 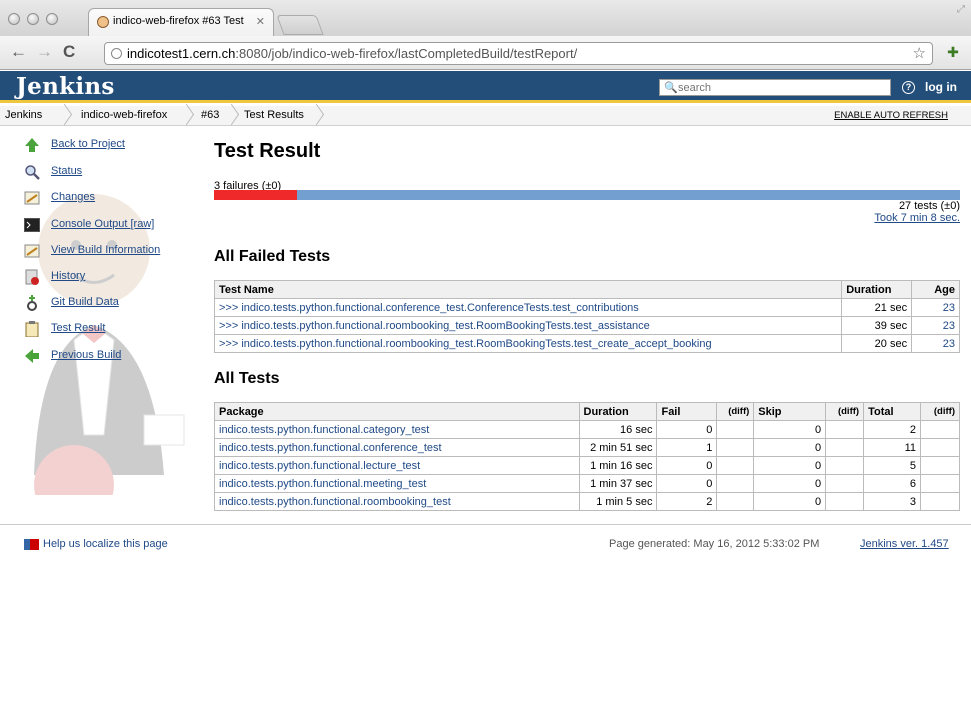 What do you see at coordinates (735, 465) in the screenshot?
I see `fail-diff-cell` at bounding box center [735, 465].